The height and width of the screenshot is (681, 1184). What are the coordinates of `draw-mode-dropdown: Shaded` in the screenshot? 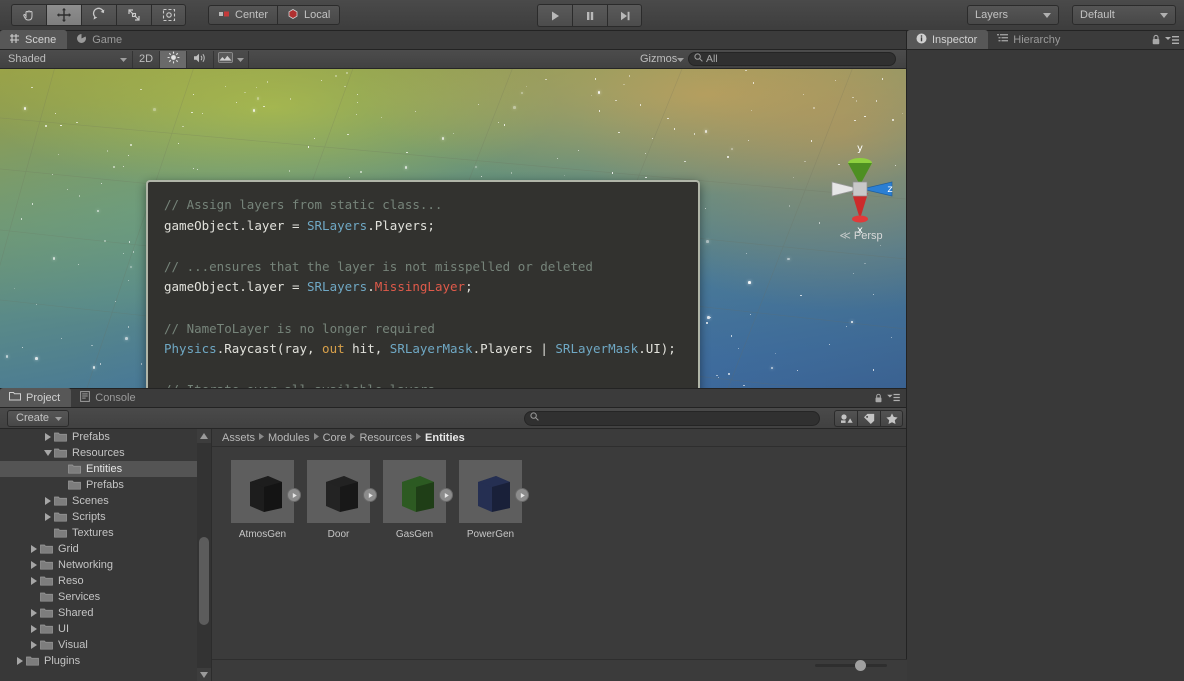 It's located at (66, 59).